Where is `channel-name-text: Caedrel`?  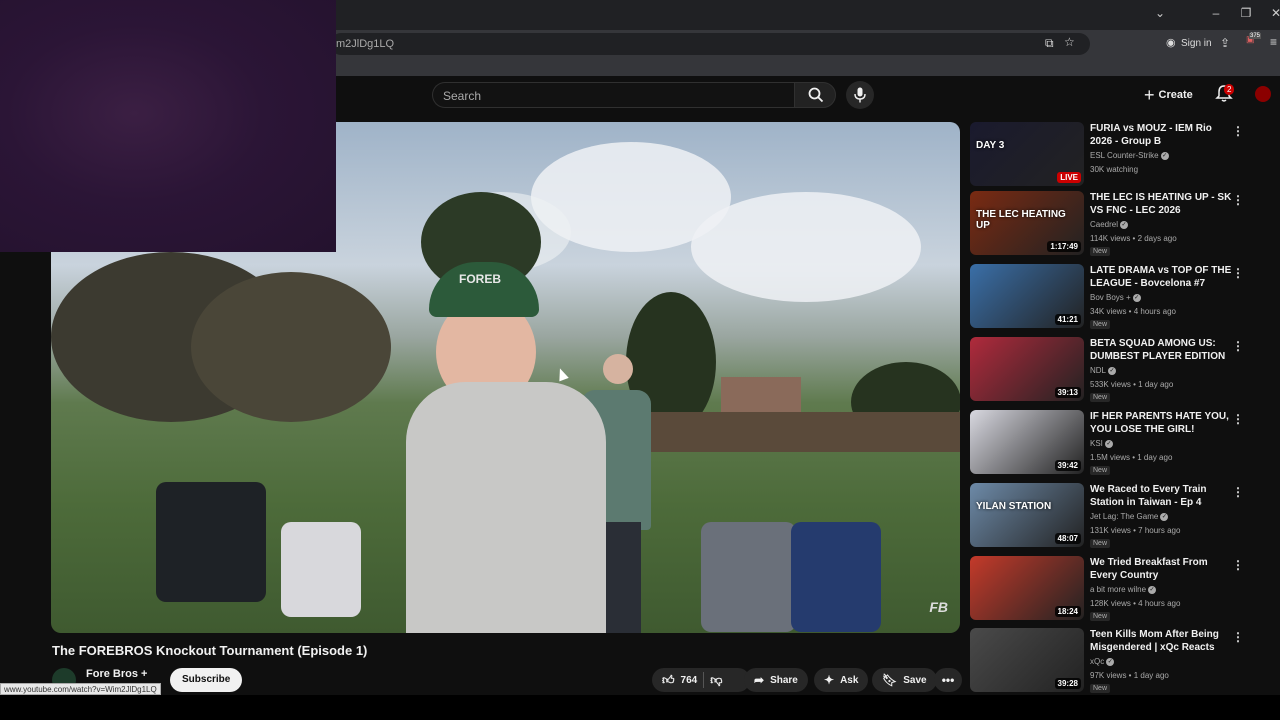 channel-name-text: Caedrel is located at coordinates (1104, 224).